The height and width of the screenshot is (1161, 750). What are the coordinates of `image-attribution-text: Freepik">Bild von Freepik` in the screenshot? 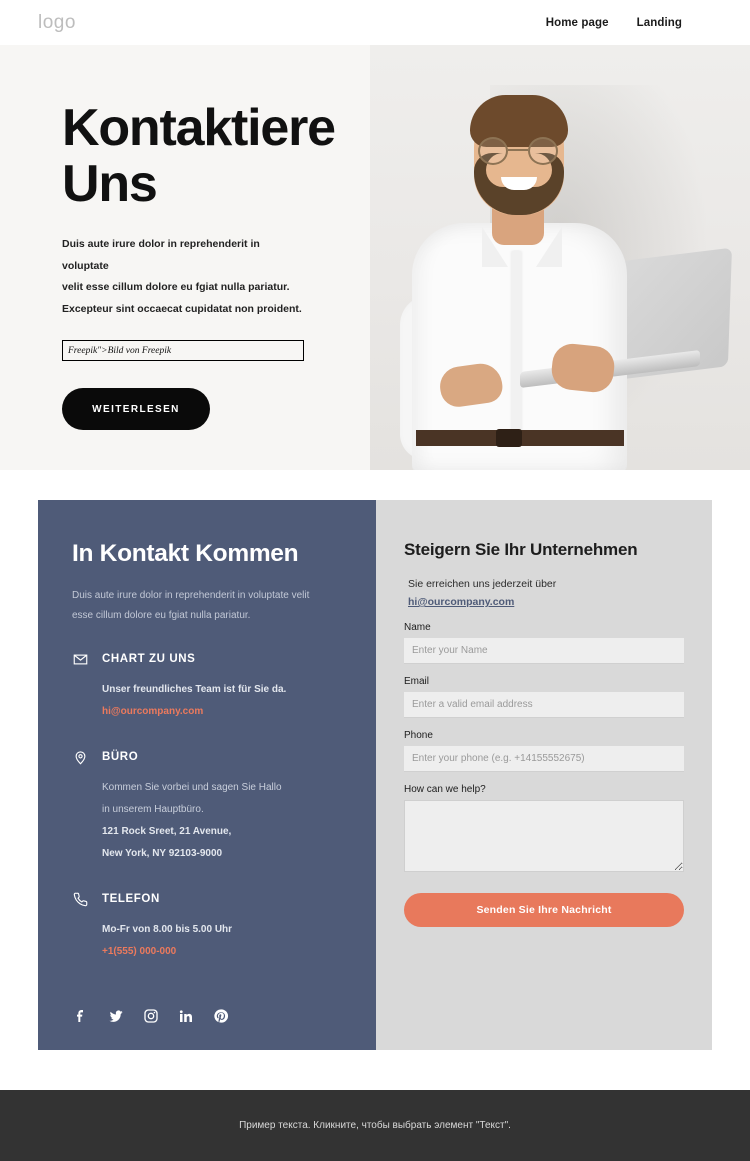 It's located at (120, 350).